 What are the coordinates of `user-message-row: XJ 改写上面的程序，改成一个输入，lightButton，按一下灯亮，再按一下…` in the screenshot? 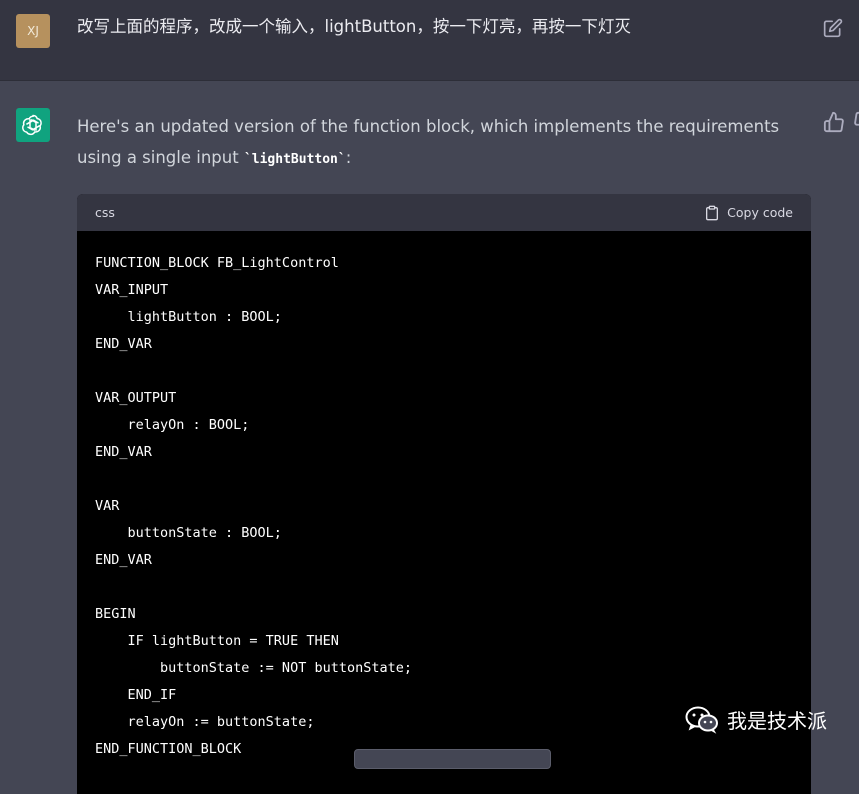 It's located at (429, 40).